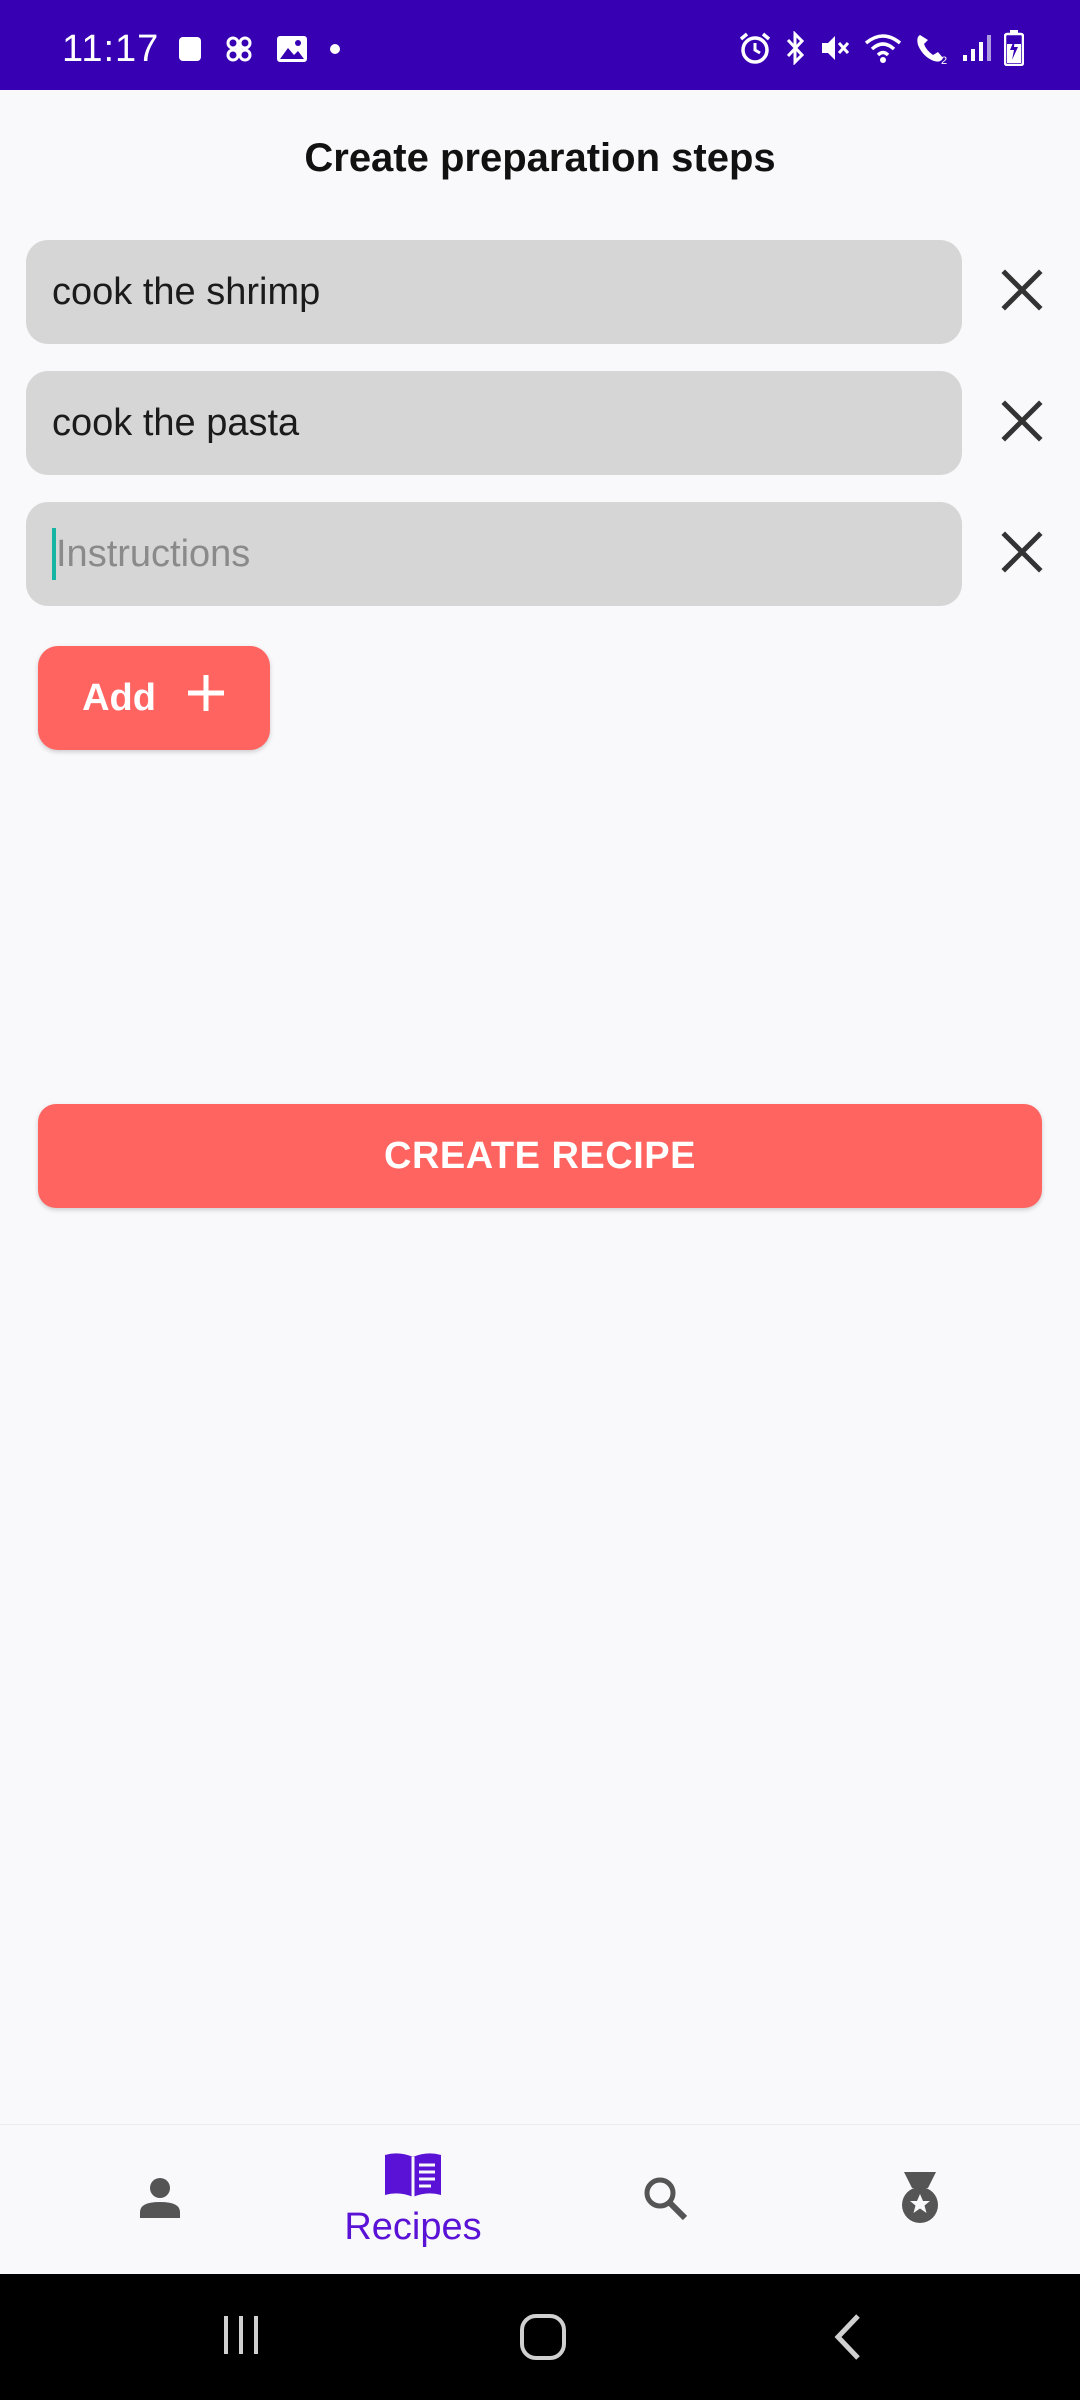  What do you see at coordinates (494, 423) in the screenshot?
I see `step-input: cook the pasta` at bounding box center [494, 423].